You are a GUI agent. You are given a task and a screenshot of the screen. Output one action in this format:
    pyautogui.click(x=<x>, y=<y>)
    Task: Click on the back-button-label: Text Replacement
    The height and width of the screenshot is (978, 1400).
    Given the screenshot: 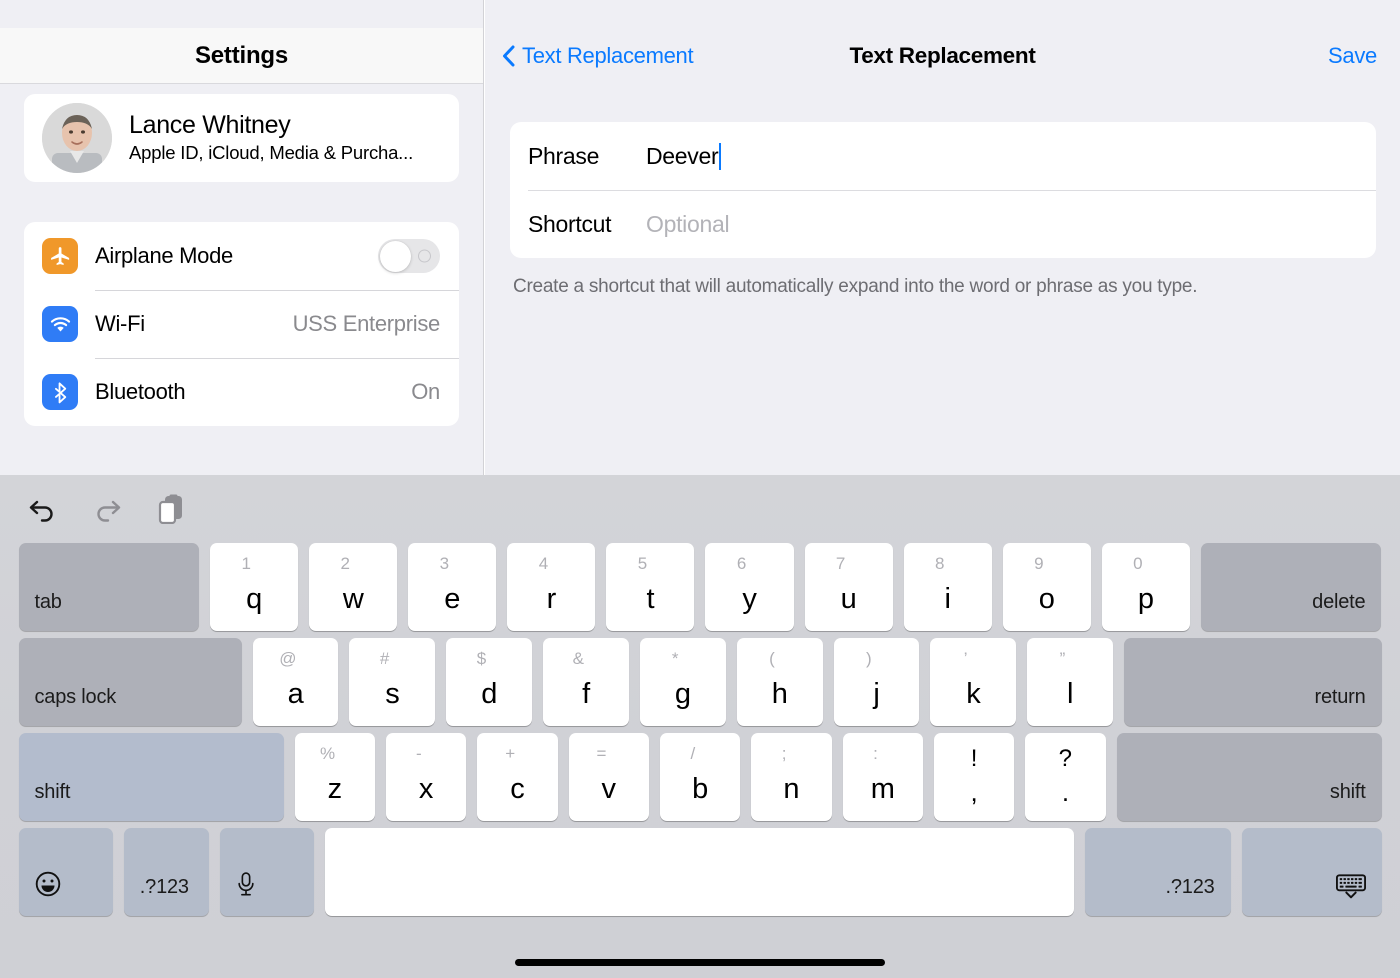 What is the action you would take?
    pyautogui.click(x=608, y=55)
    